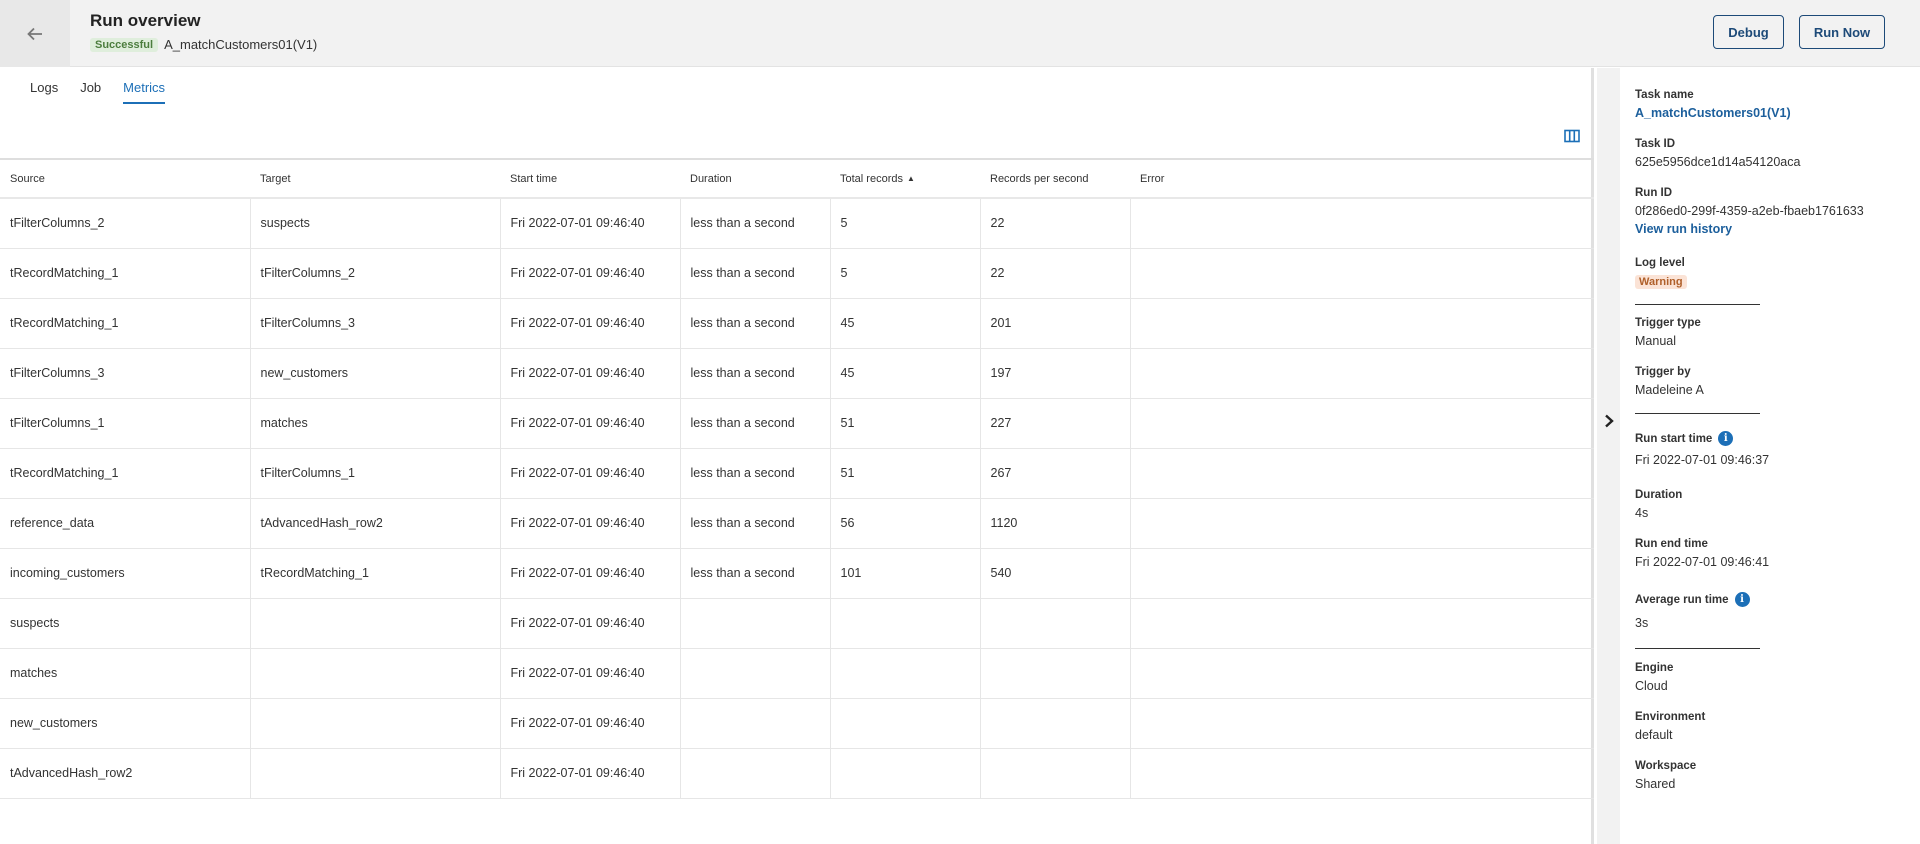  Describe the element at coordinates (905, 573) in the screenshot. I see `cell-total-records: 101` at that location.